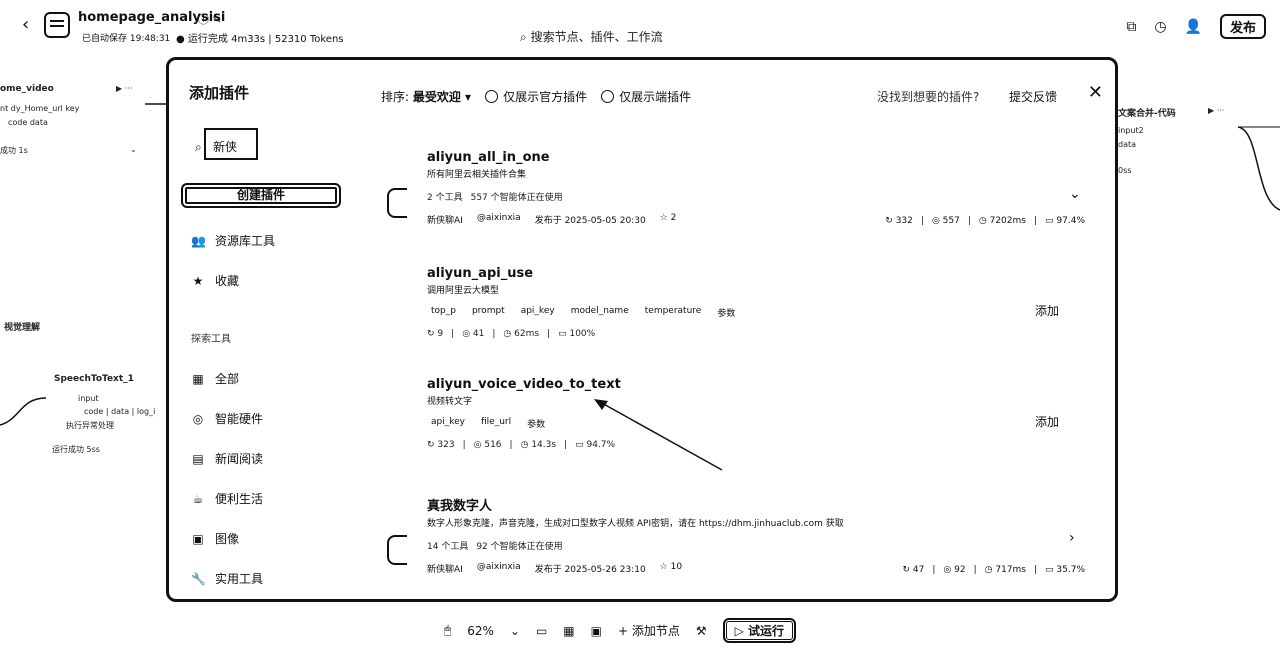 The height and width of the screenshot is (658, 1280). I want to click on plugin-stats: ↻ 47 | ◎ 92 | ◷ 717ms | ▭ 35.7%, so click(994, 570).